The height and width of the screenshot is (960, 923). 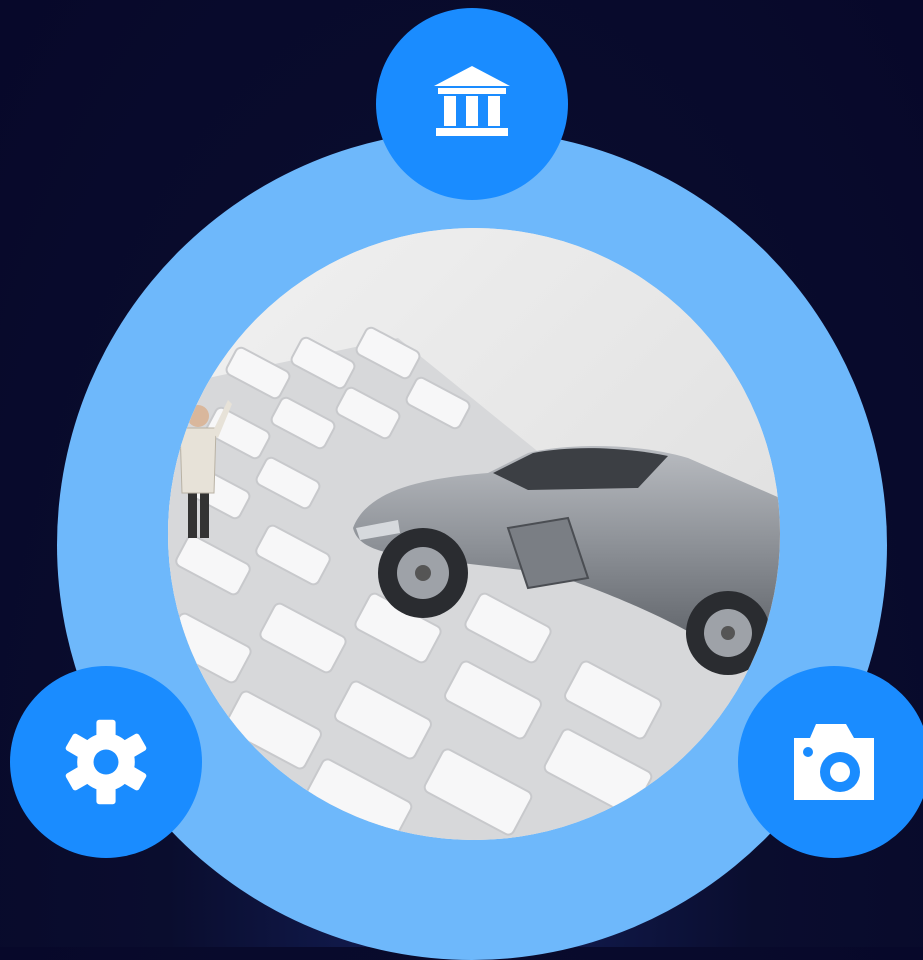 I want to click on camera-icon, so click(x=834, y=762).